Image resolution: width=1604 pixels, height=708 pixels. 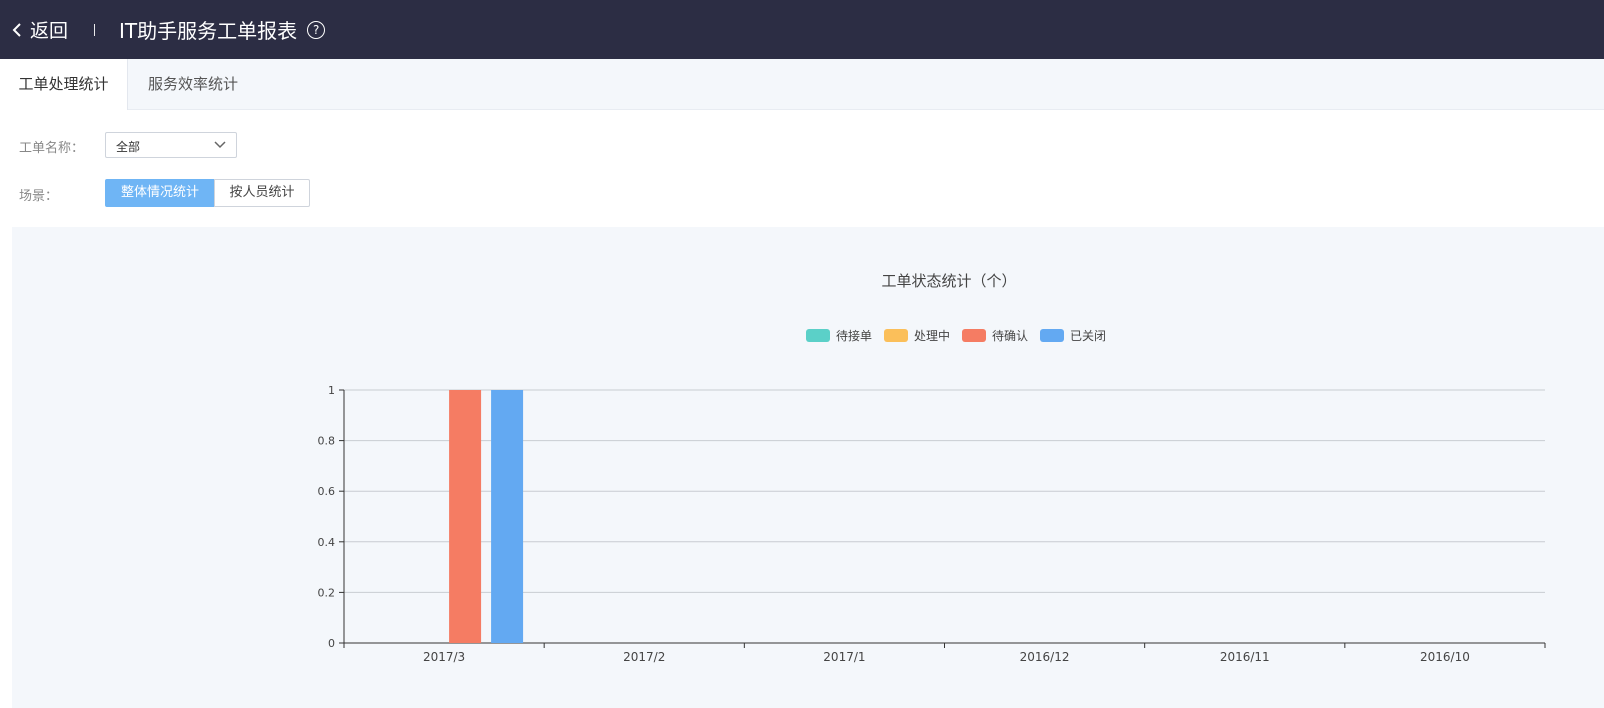 I want to click on y-tick-label: 0, so click(x=331, y=643).